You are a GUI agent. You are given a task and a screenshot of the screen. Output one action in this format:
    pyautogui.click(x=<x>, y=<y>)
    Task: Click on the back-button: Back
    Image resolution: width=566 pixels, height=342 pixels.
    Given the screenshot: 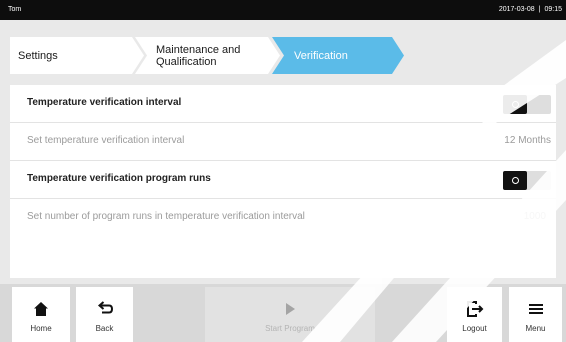 What is the action you would take?
    pyautogui.click(x=104, y=314)
    